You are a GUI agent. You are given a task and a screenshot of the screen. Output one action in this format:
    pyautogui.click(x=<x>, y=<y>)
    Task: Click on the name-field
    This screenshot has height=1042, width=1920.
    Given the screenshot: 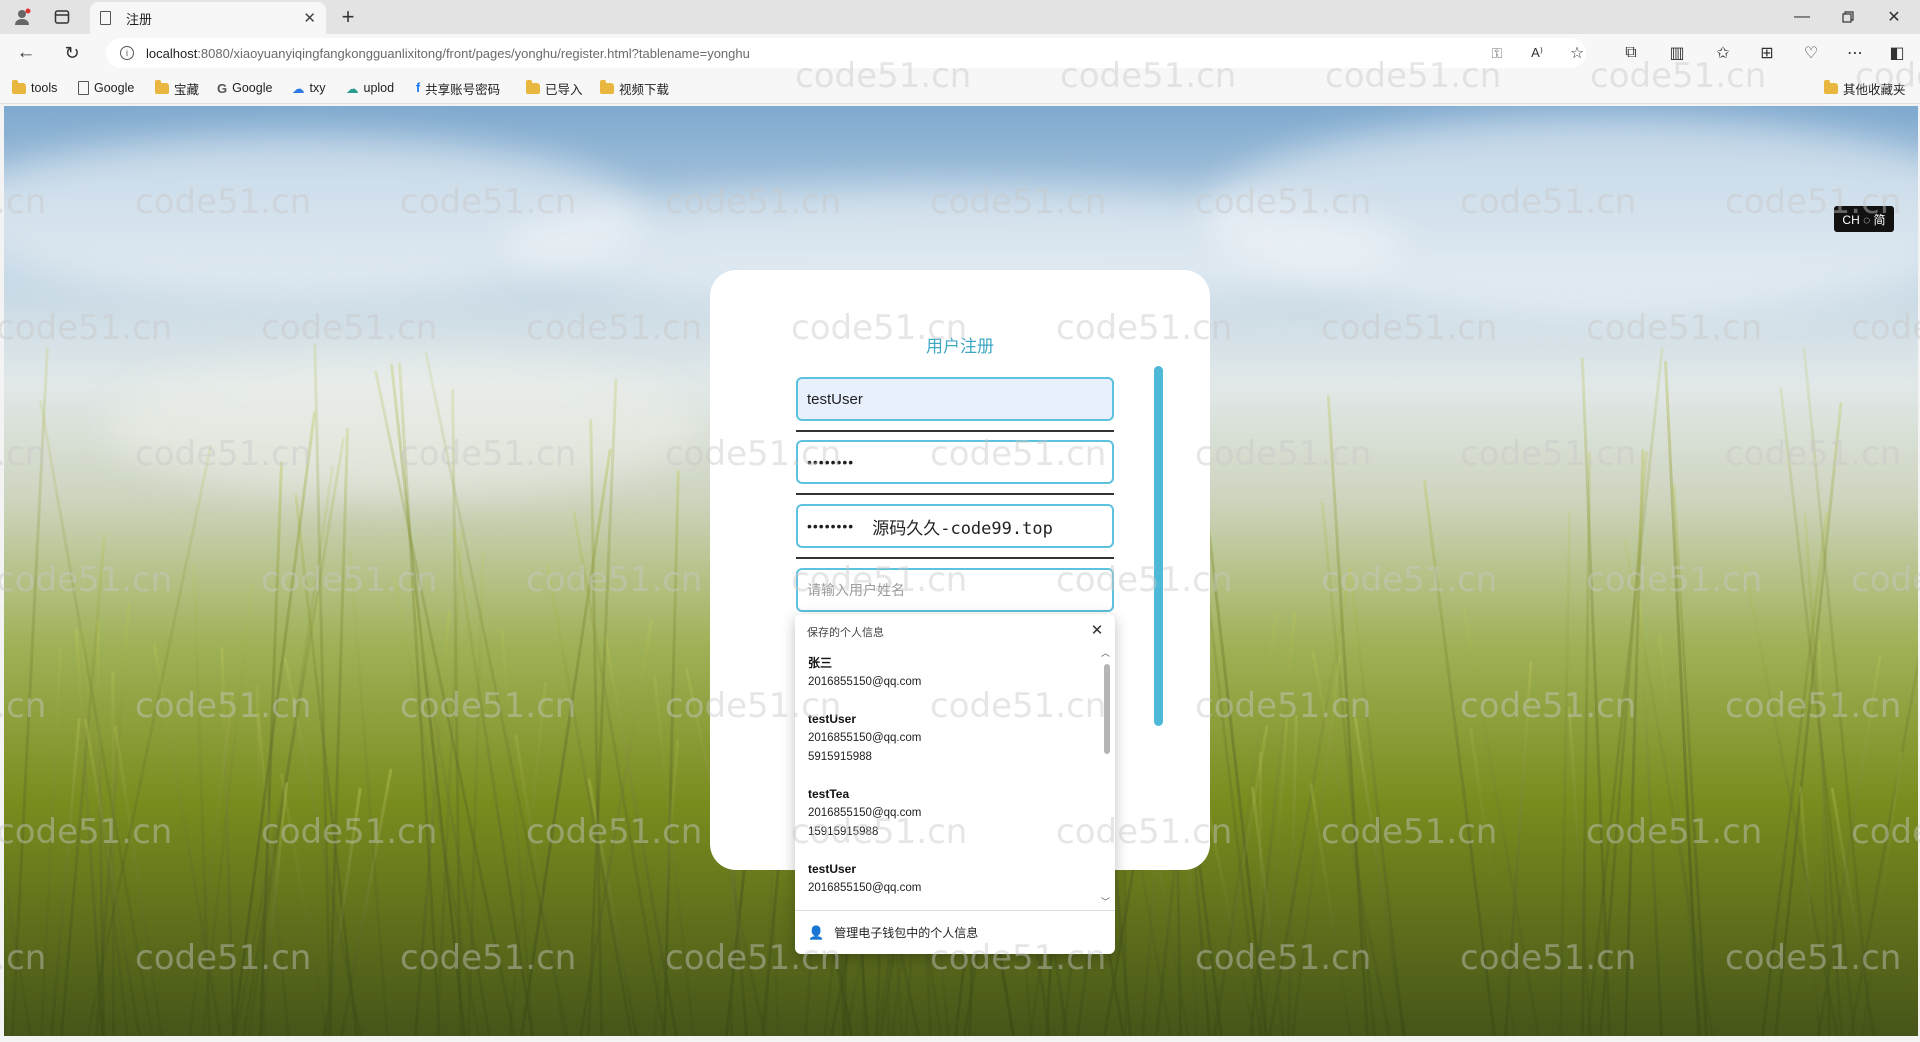 What is the action you would take?
    pyautogui.click(x=955, y=590)
    